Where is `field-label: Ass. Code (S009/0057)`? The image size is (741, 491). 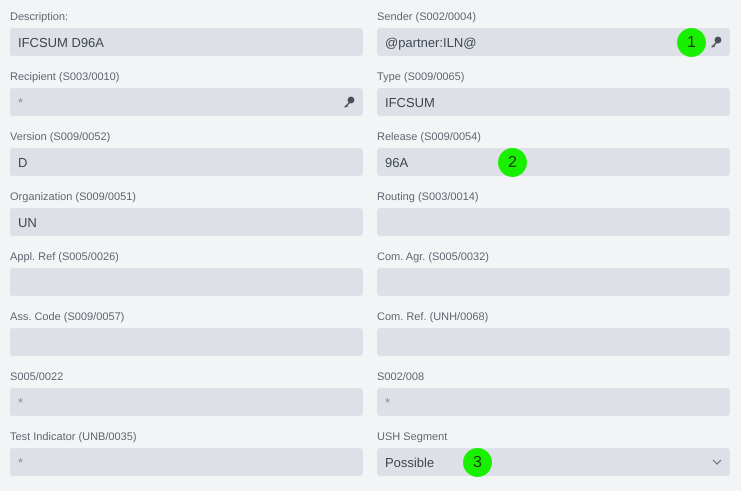 field-label: Ass. Code (S009/0057) is located at coordinates (68, 317).